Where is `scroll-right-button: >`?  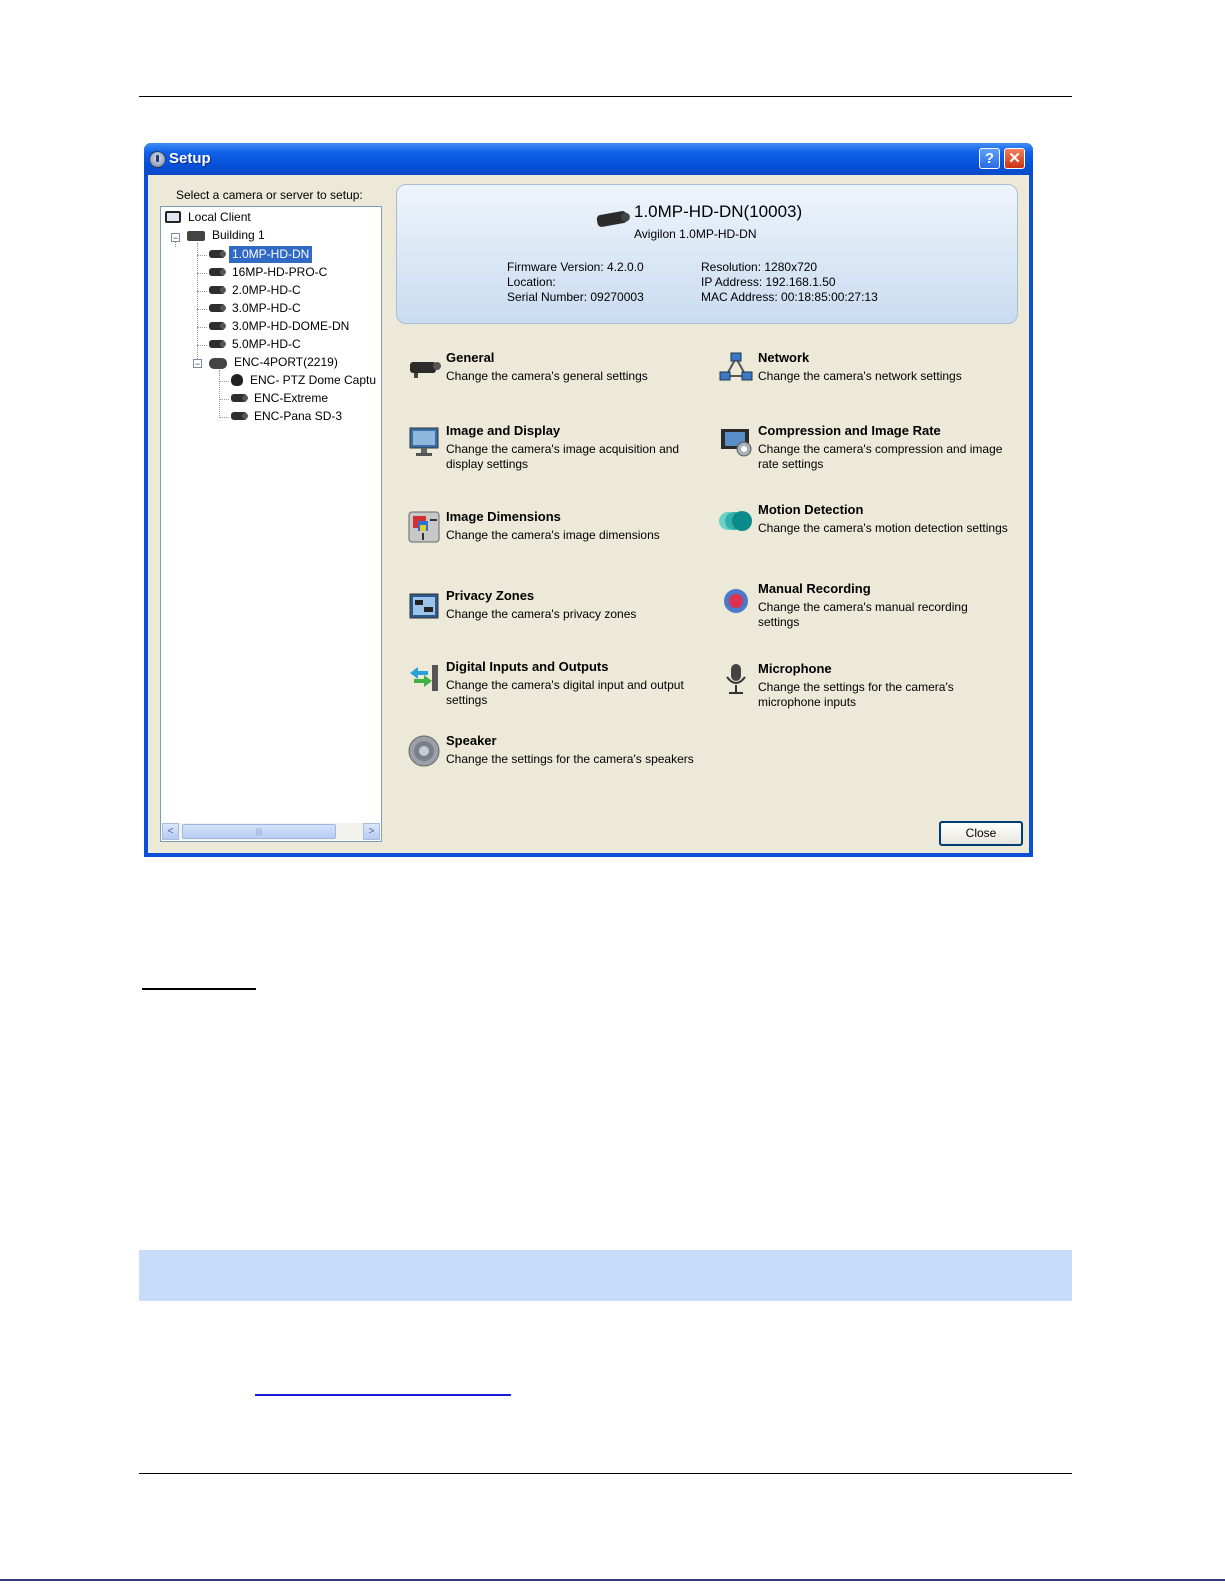
scroll-right-button: > is located at coordinates (371, 831).